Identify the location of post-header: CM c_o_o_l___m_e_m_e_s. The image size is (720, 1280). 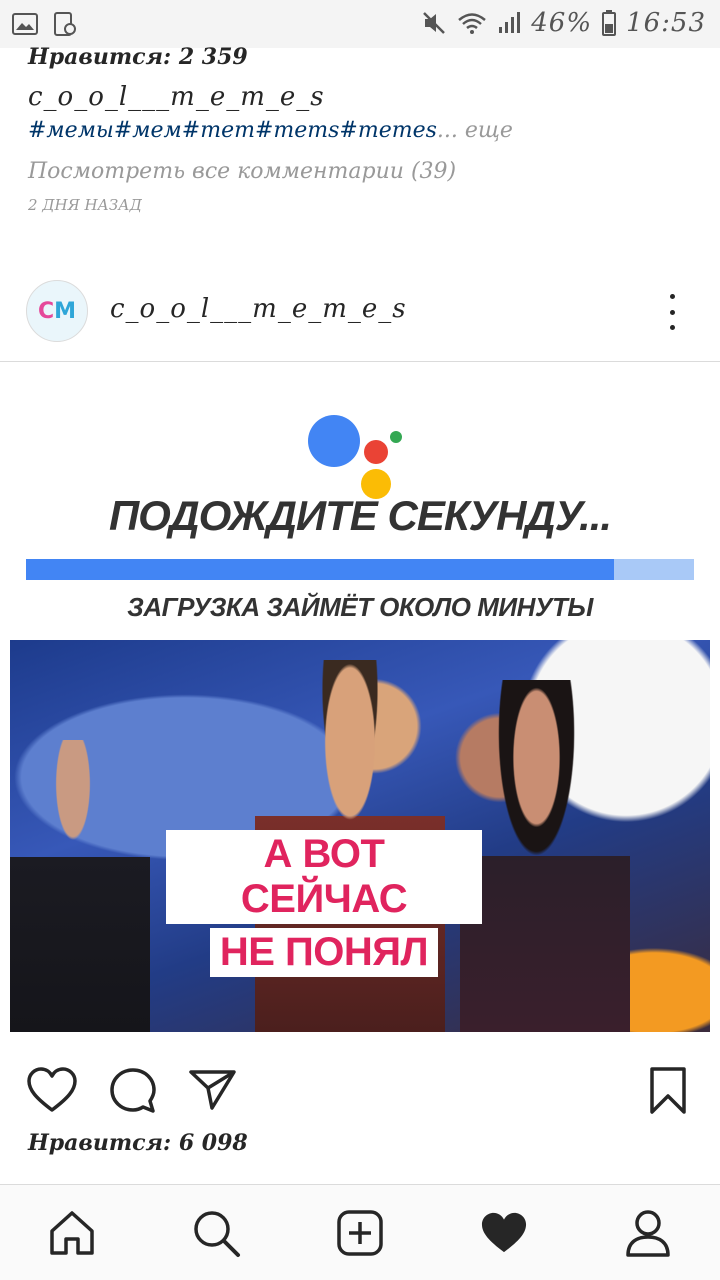
(360, 317).